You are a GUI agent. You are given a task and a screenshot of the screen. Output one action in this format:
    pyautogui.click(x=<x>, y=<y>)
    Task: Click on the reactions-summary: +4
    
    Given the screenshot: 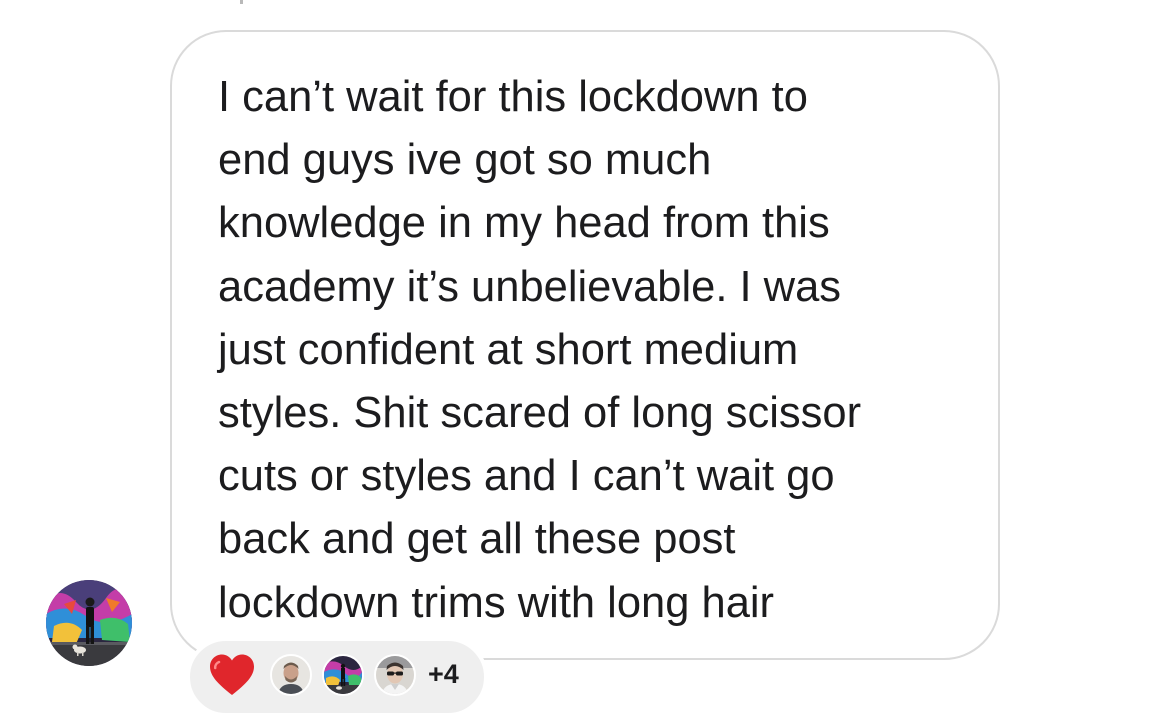 What is the action you would take?
    pyautogui.click(x=337, y=677)
    